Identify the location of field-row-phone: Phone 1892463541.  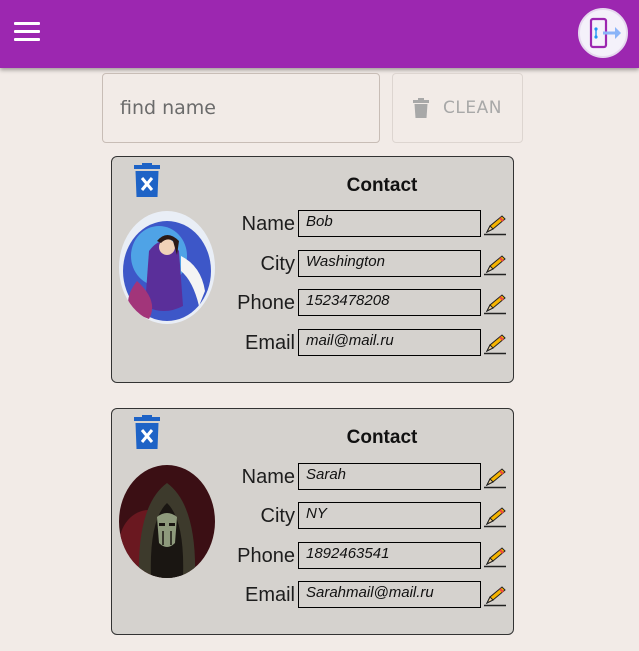
(313, 557).